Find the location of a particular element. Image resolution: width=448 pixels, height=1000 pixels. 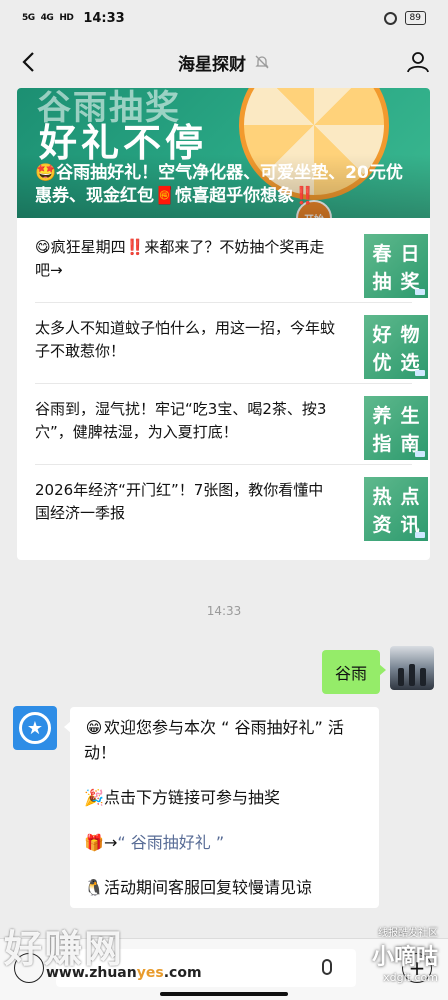

bot-line-instruction: 🎉点击下方链接可参与抽奖 is located at coordinates (224, 797).